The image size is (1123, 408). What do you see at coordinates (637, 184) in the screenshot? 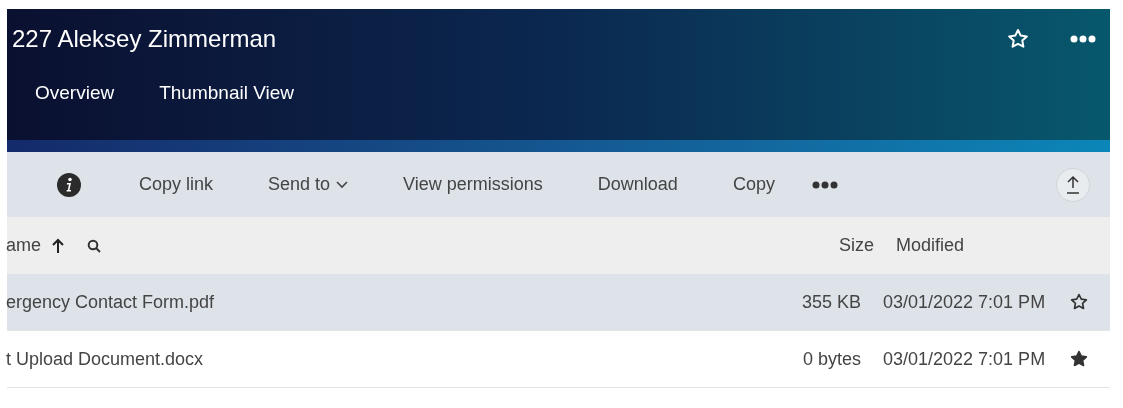
I see `toolbar-button: Download` at bounding box center [637, 184].